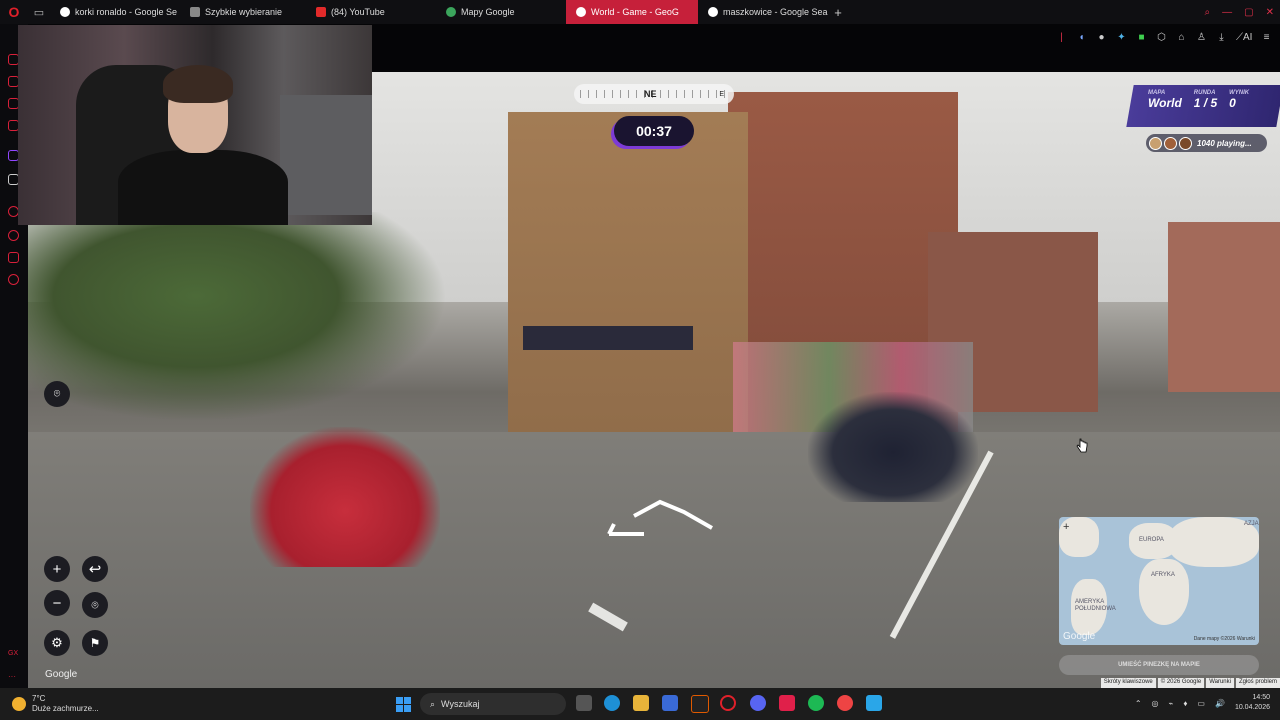  Describe the element at coordinates (650, 94) in the screenshot. I see `compass-heading: NE` at that location.